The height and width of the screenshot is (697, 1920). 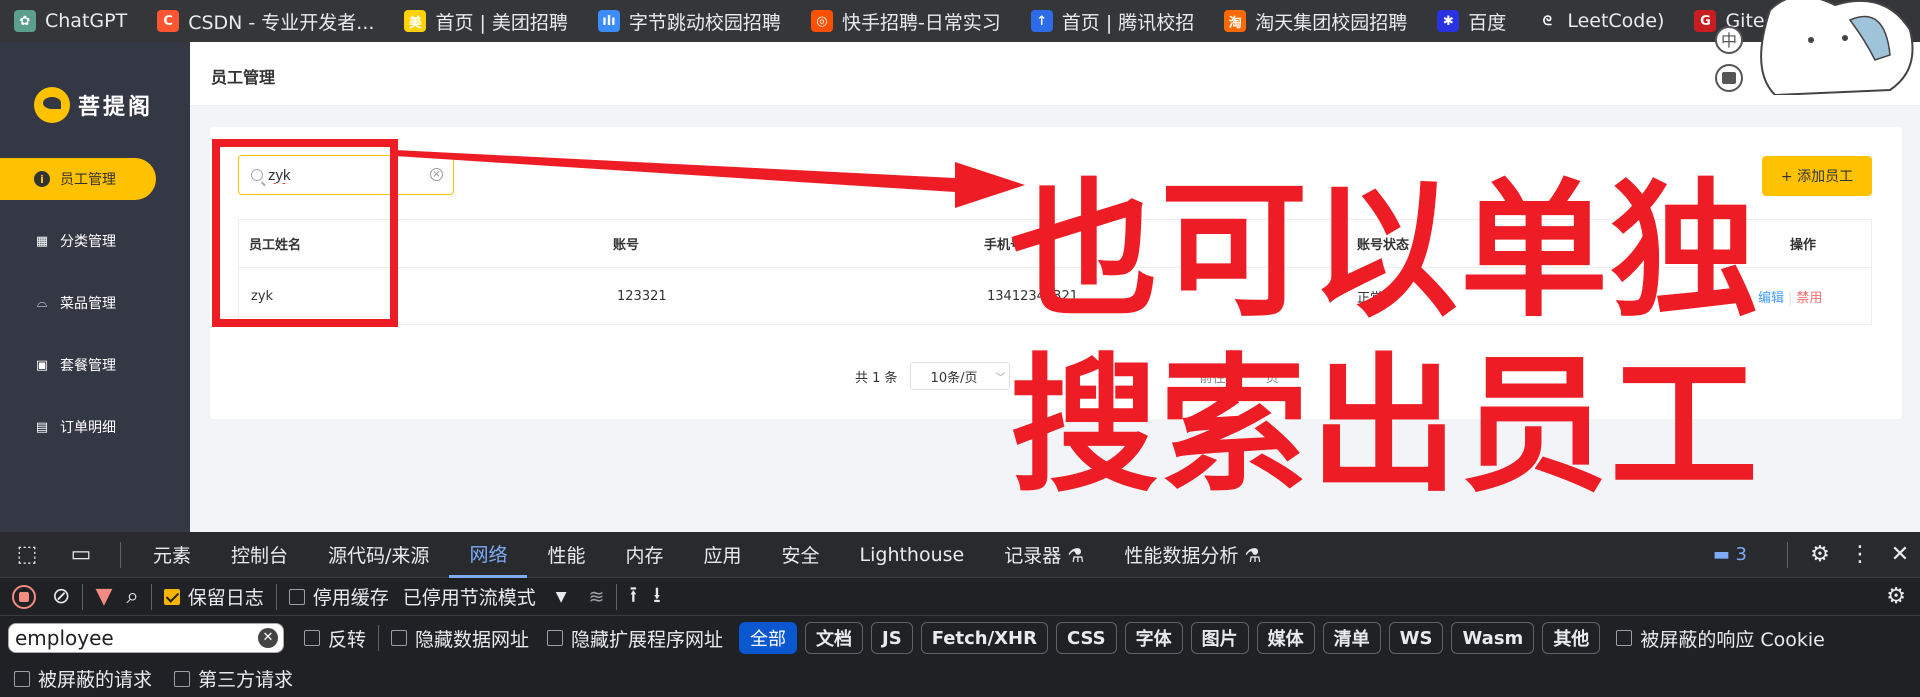 What do you see at coordinates (1315, 21) in the screenshot?
I see `bookmark-item: 淘淘天集团校园招聘` at bounding box center [1315, 21].